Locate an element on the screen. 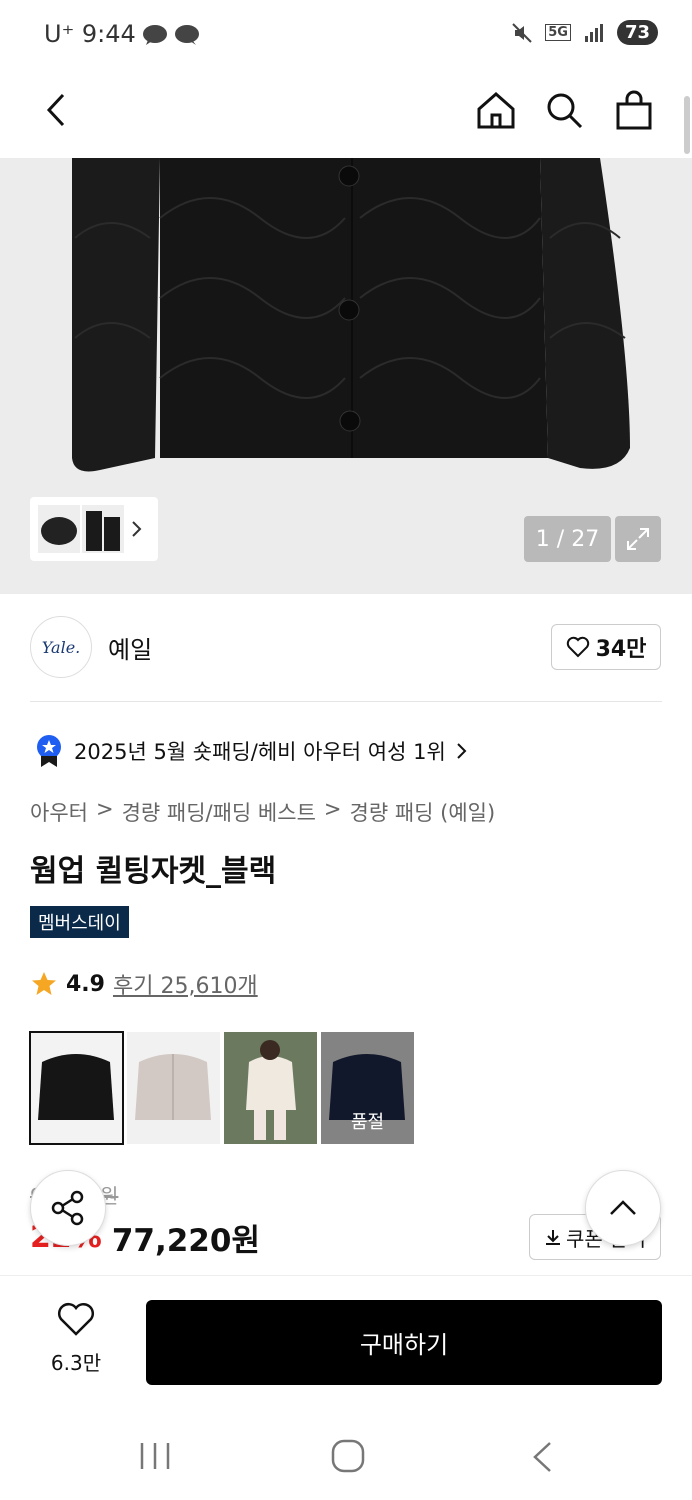  variant-beige is located at coordinates (173, 1088).